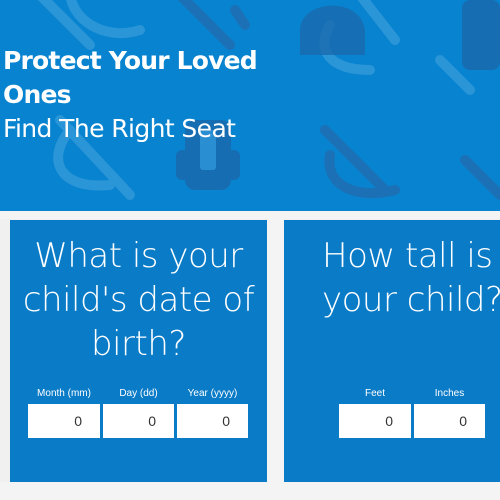  What do you see at coordinates (138, 421) in the screenshot?
I see `day-input` at bounding box center [138, 421].